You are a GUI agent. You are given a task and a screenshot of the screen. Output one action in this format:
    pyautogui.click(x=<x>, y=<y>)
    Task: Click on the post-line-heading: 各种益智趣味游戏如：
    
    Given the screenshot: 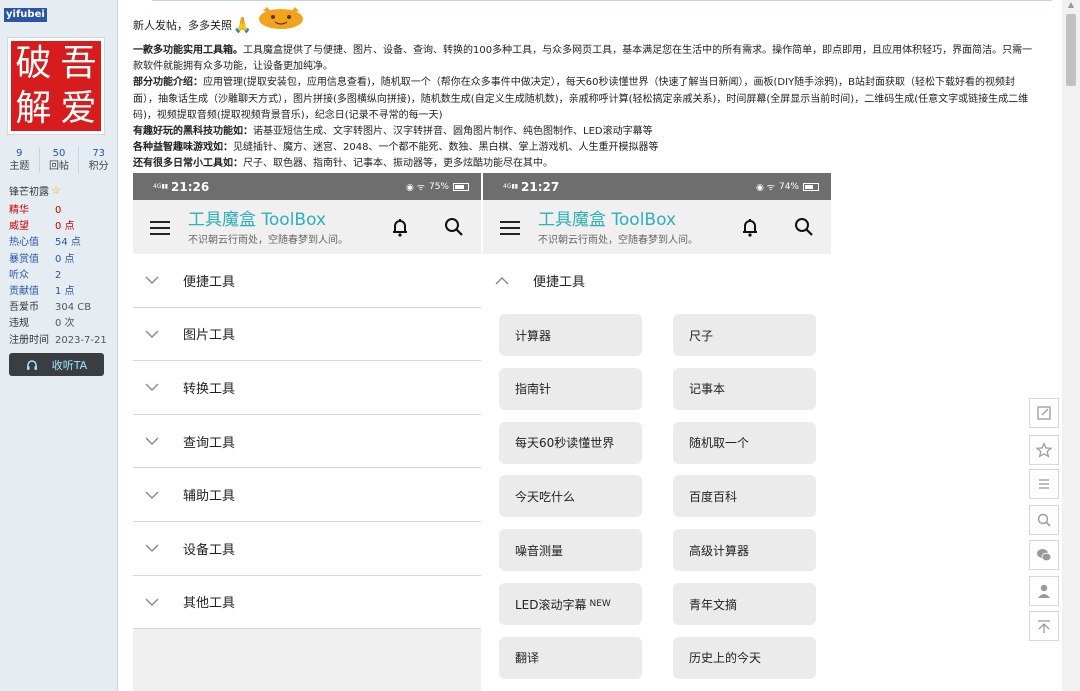 What is the action you would take?
    pyautogui.click(x=183, y=148)
    